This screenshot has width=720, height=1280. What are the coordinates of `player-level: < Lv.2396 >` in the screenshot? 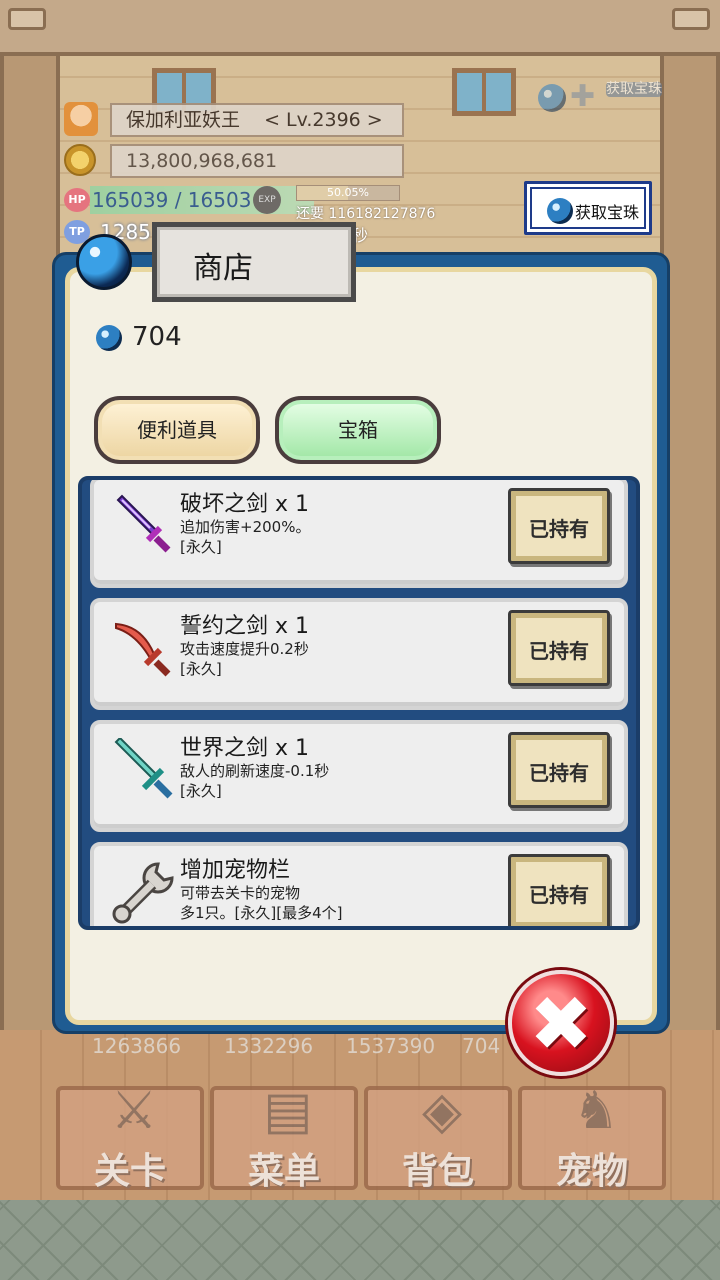 It's located at (323, 120).